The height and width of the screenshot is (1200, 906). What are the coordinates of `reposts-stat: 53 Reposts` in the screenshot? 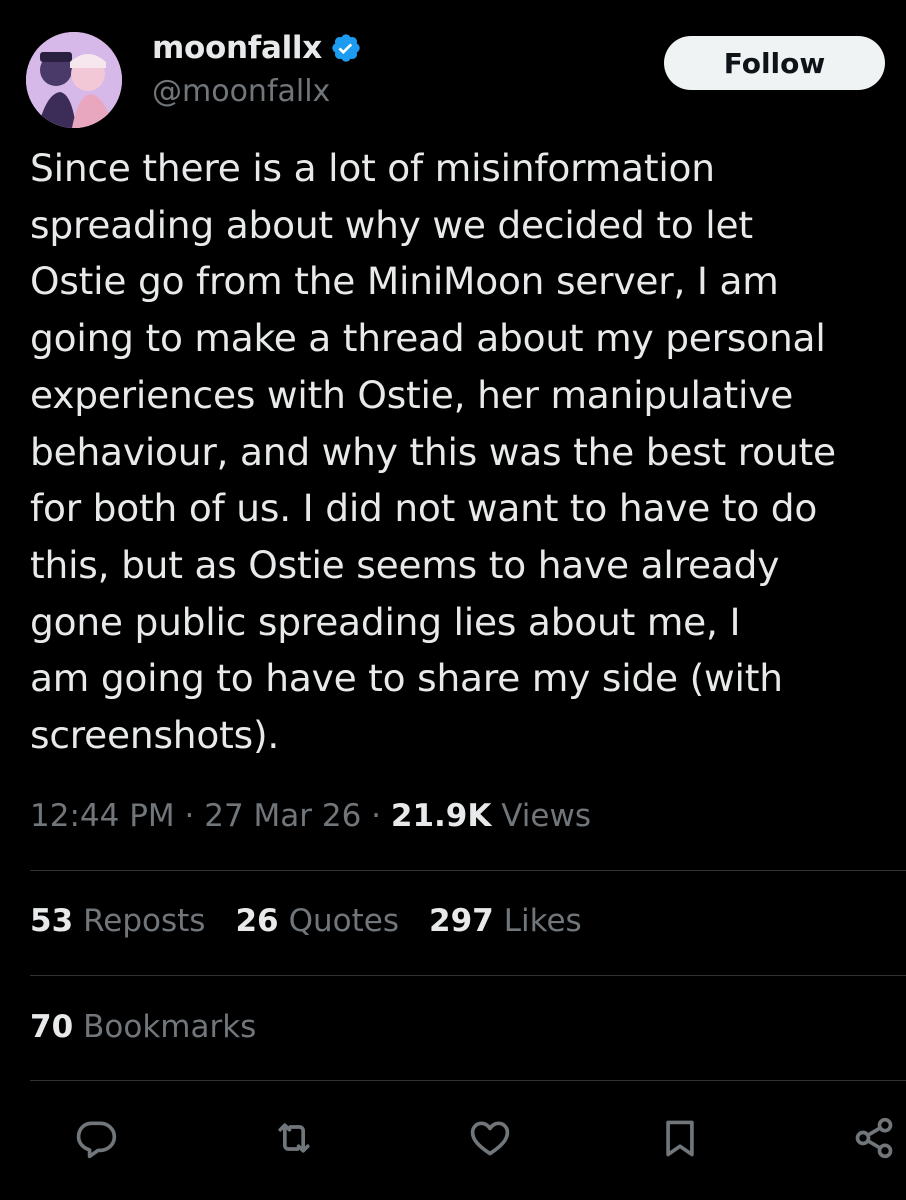 It's located at (117, 921).